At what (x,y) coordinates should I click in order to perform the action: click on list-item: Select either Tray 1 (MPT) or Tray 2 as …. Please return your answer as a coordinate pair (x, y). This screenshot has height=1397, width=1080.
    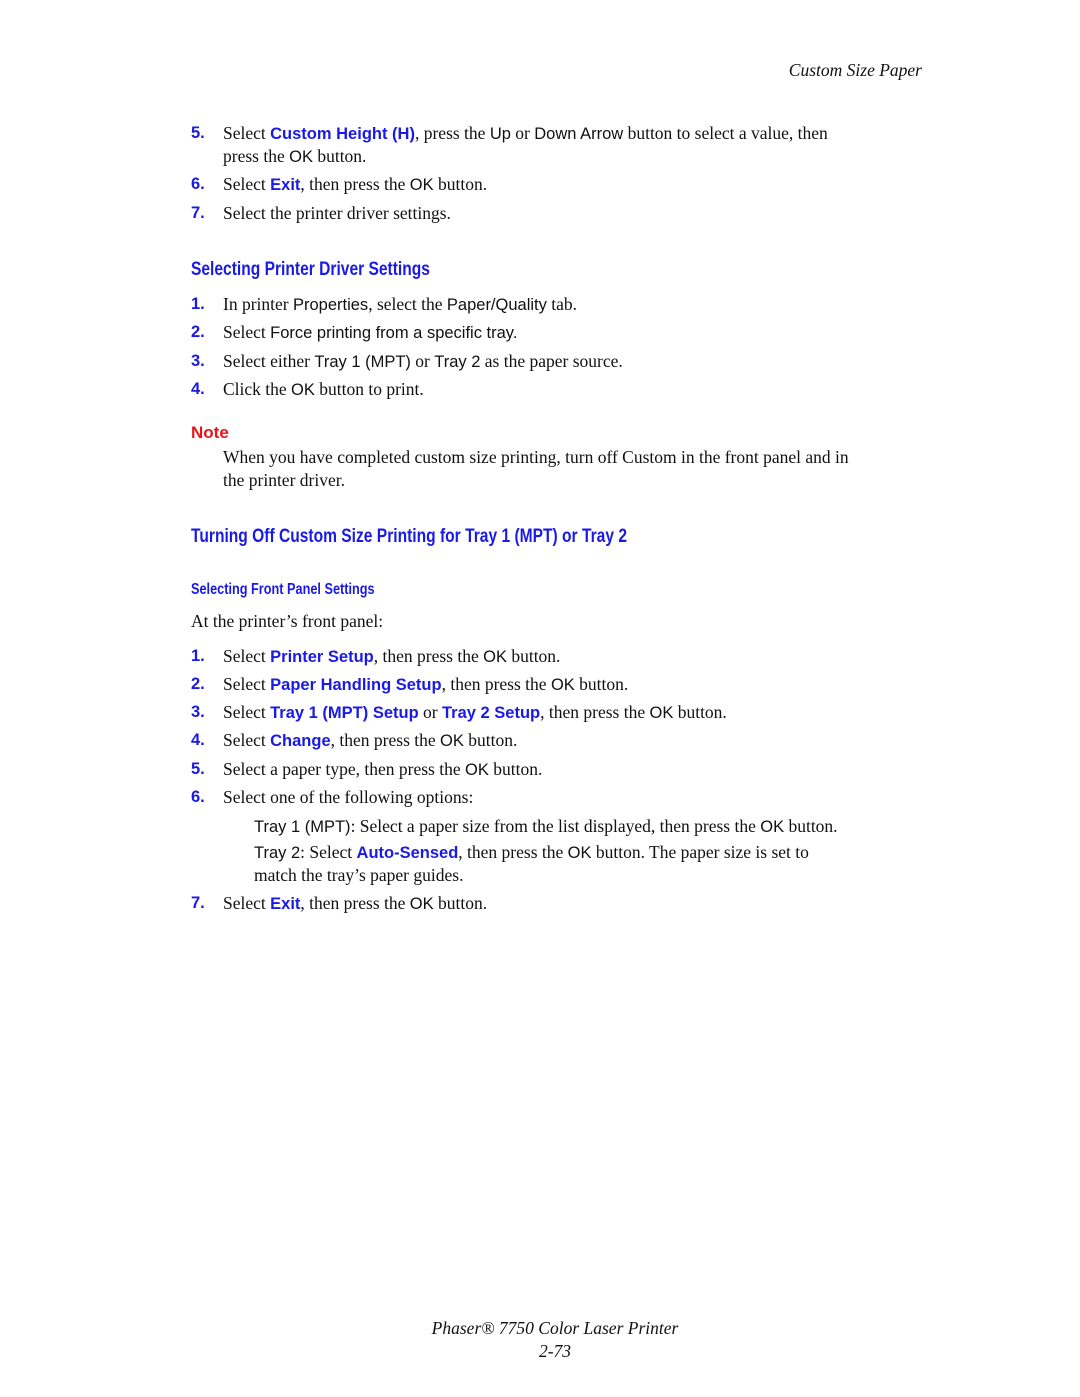
    Looking at the image, I should click on (423, 361).